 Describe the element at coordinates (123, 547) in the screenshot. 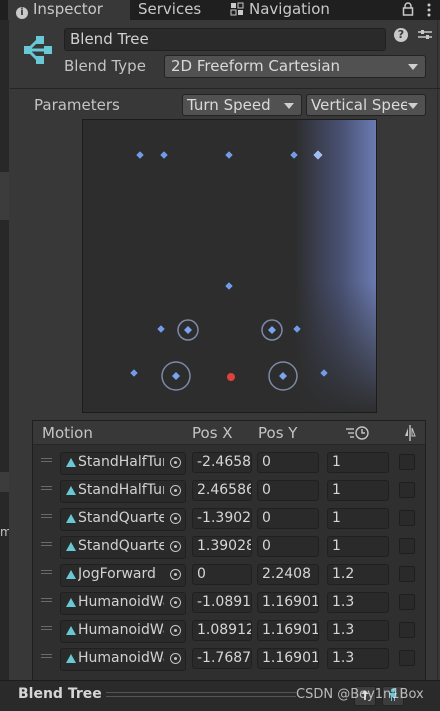

I see `motion-field: StandQuarterTurnRight` at that location.